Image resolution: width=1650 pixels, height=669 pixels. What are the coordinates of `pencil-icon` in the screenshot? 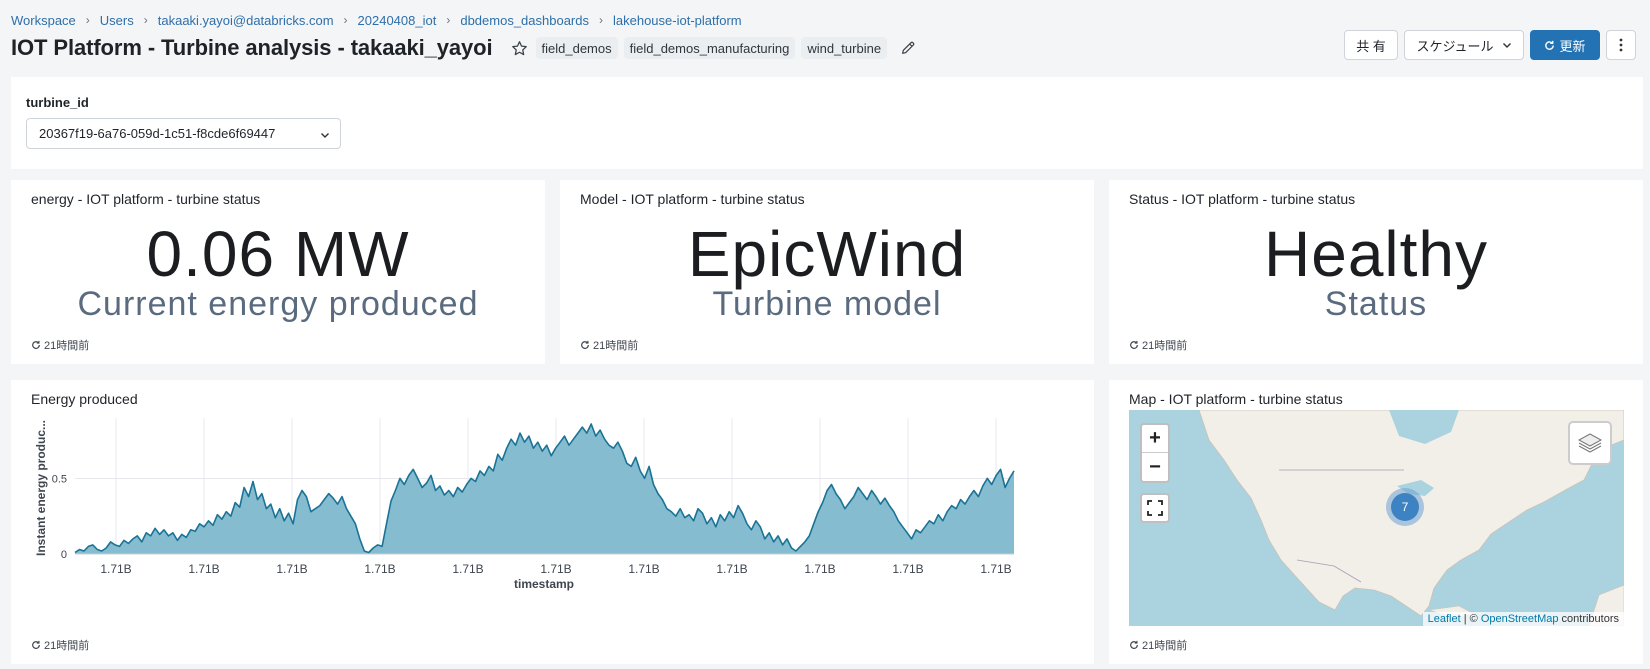 It's located at (908, 48).